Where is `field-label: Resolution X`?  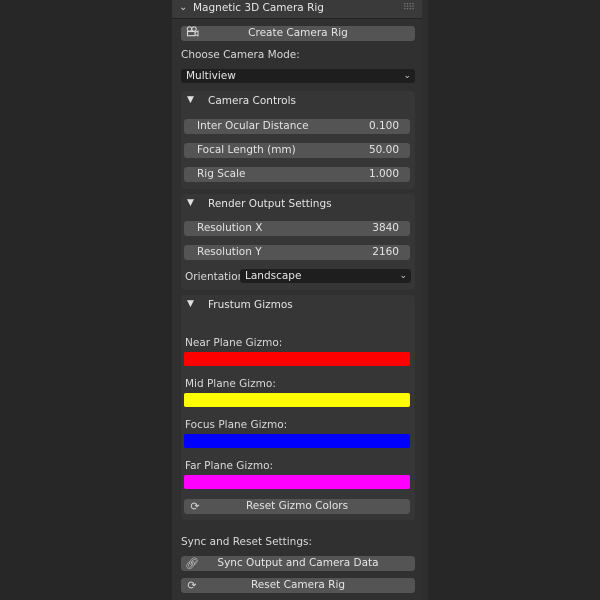
field-label: Resolution X is located at coordinates (230, 228).